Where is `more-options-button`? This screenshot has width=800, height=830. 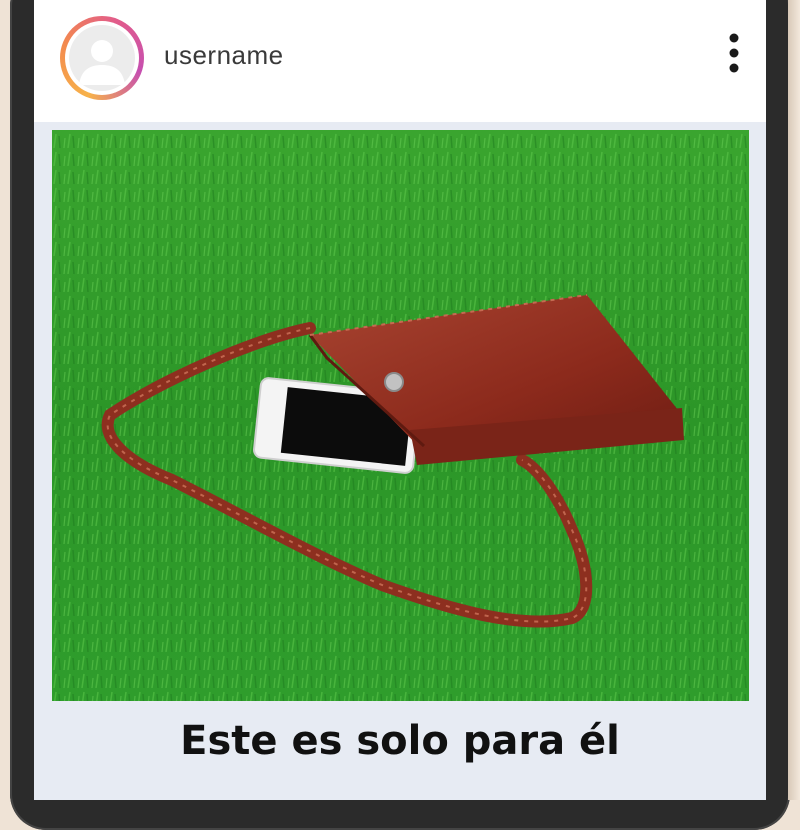
more-options-button is located at coordinates (734, 56).